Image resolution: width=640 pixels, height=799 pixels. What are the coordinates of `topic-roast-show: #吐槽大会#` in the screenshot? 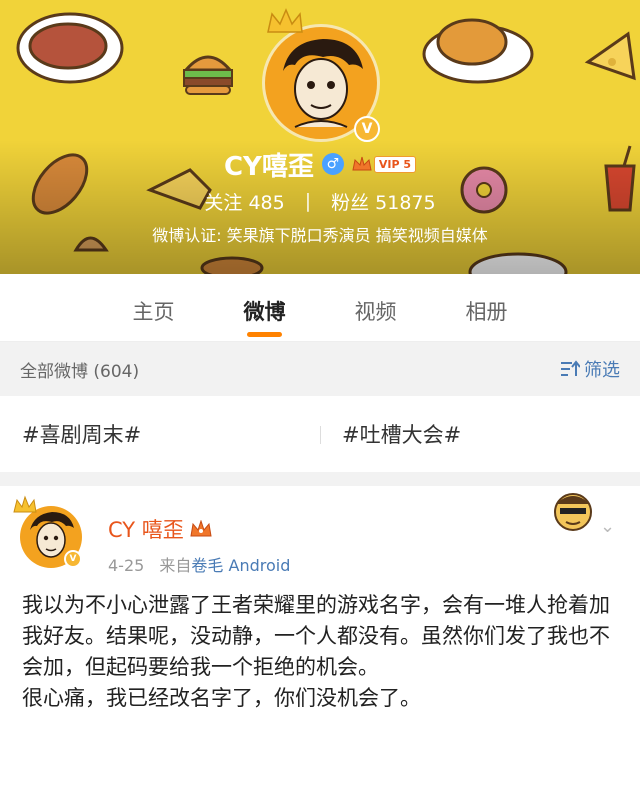 It's located at (480, 434).